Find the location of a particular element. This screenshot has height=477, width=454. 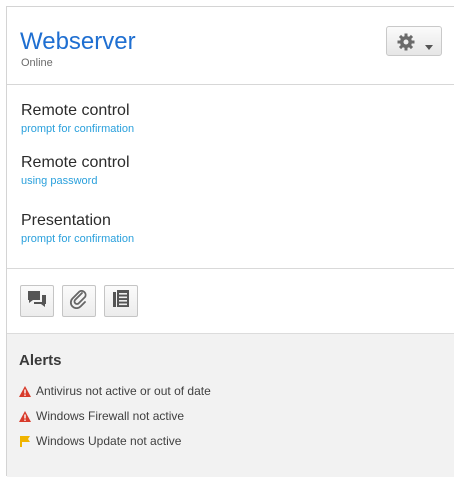

alert-item: Antivirus not active or out of date is located at coordinates (115, 391).